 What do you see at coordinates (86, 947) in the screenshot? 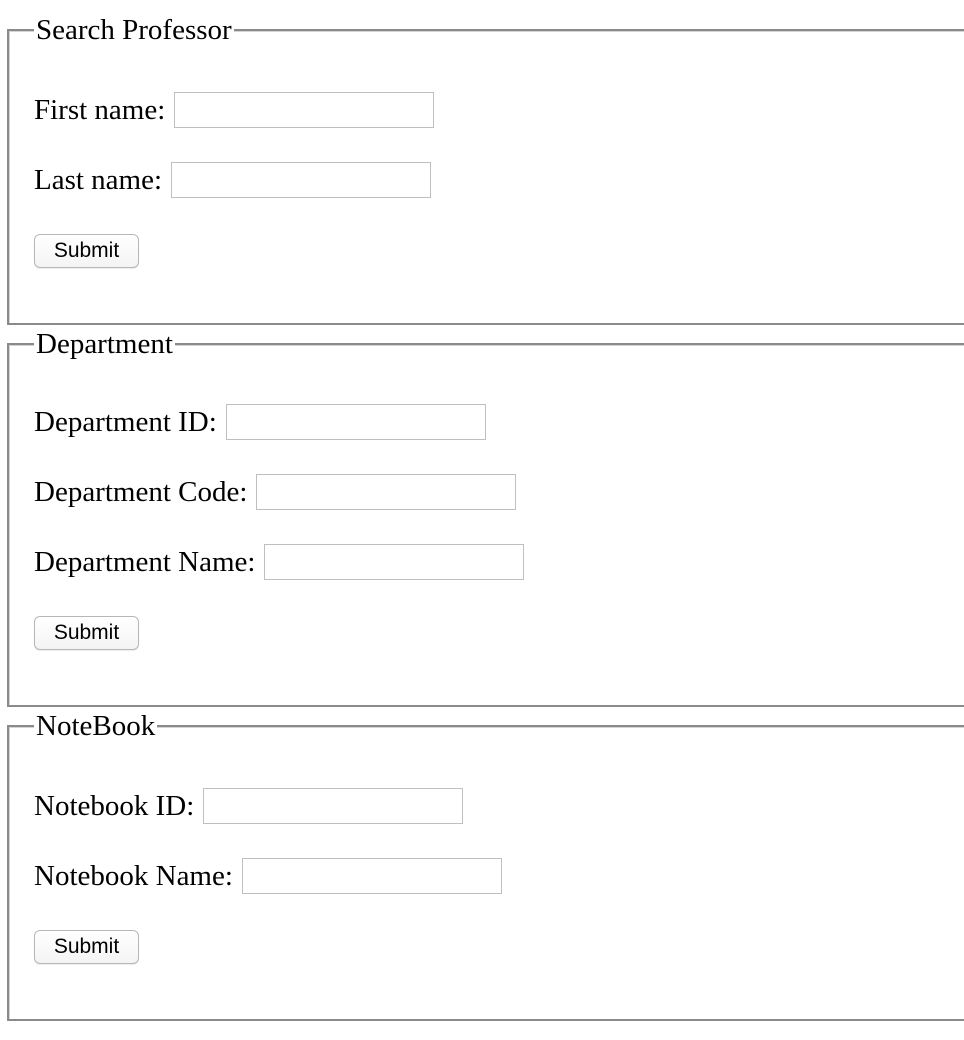
I see `notebook-submit-button: Submit` at bounding box center [86, 947].